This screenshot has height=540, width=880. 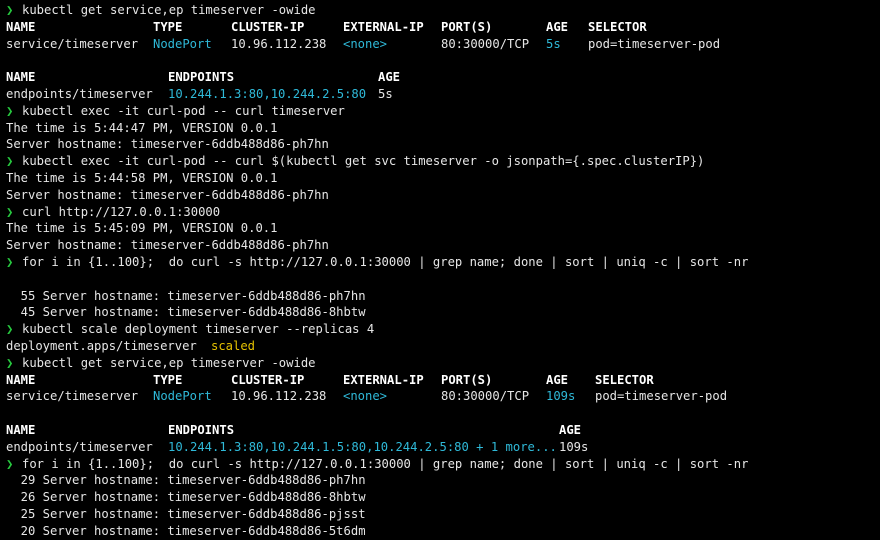 I want to click on output-text: The time is 5:44:58 PM, VERSION 0.0.1, so click(x=142, y=177).